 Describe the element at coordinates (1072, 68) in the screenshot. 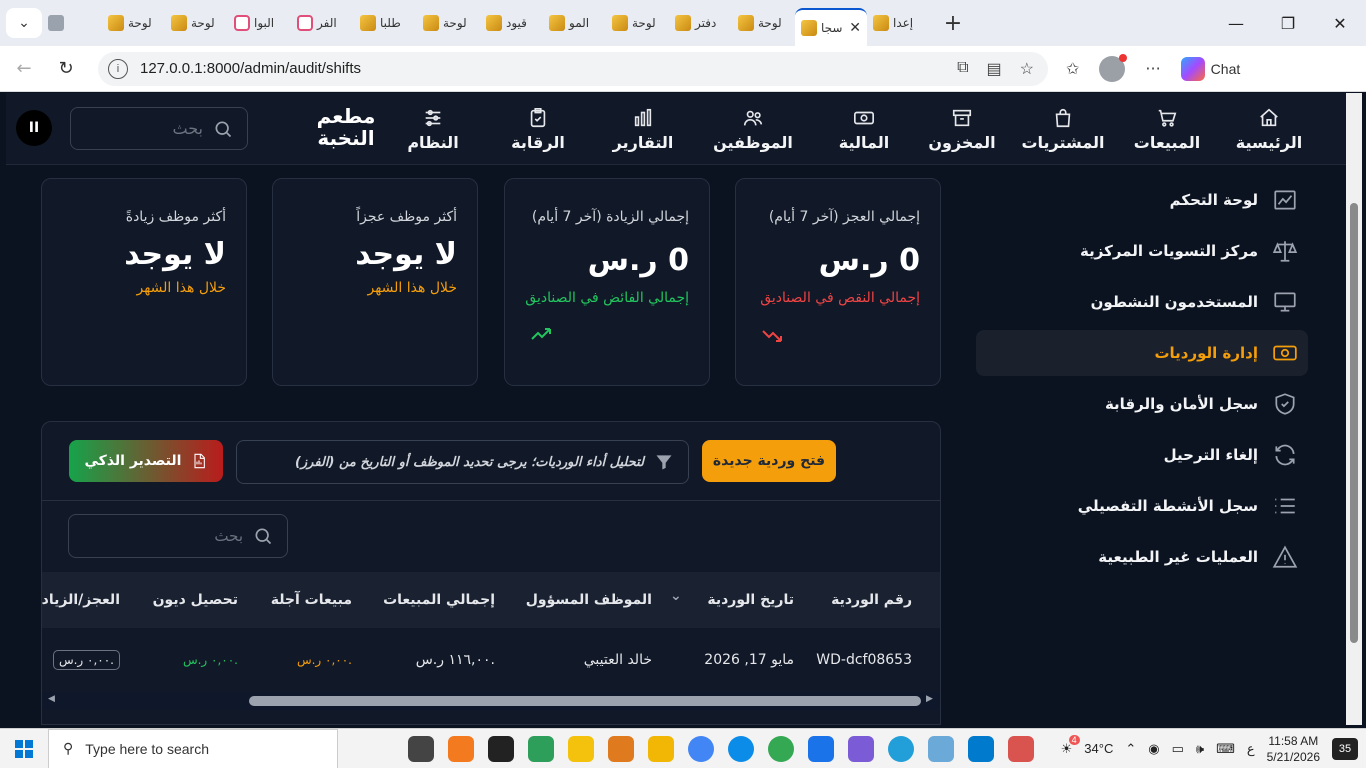

I see `favorites-icon: ✩` at that location.